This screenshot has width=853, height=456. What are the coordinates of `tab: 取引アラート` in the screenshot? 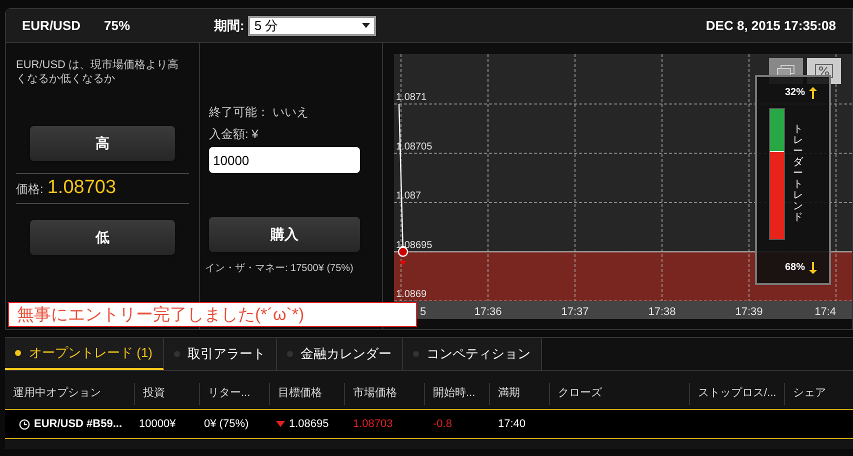 It's located at (220, 354).